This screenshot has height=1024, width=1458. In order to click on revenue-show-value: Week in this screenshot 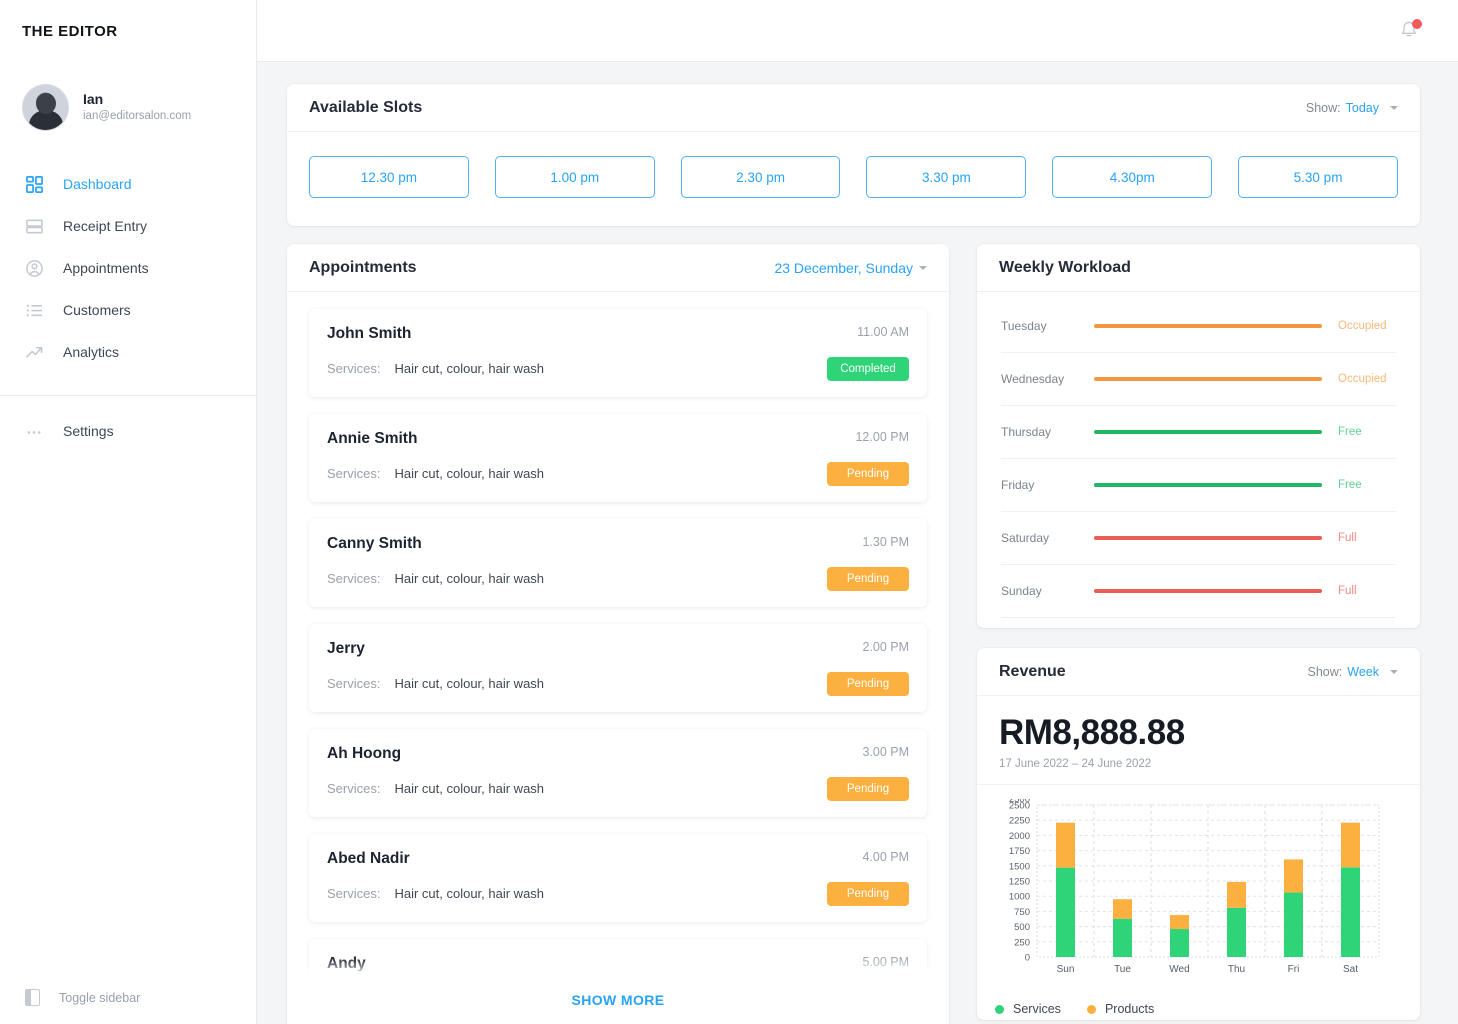, I will do `click(1363, 671)`.